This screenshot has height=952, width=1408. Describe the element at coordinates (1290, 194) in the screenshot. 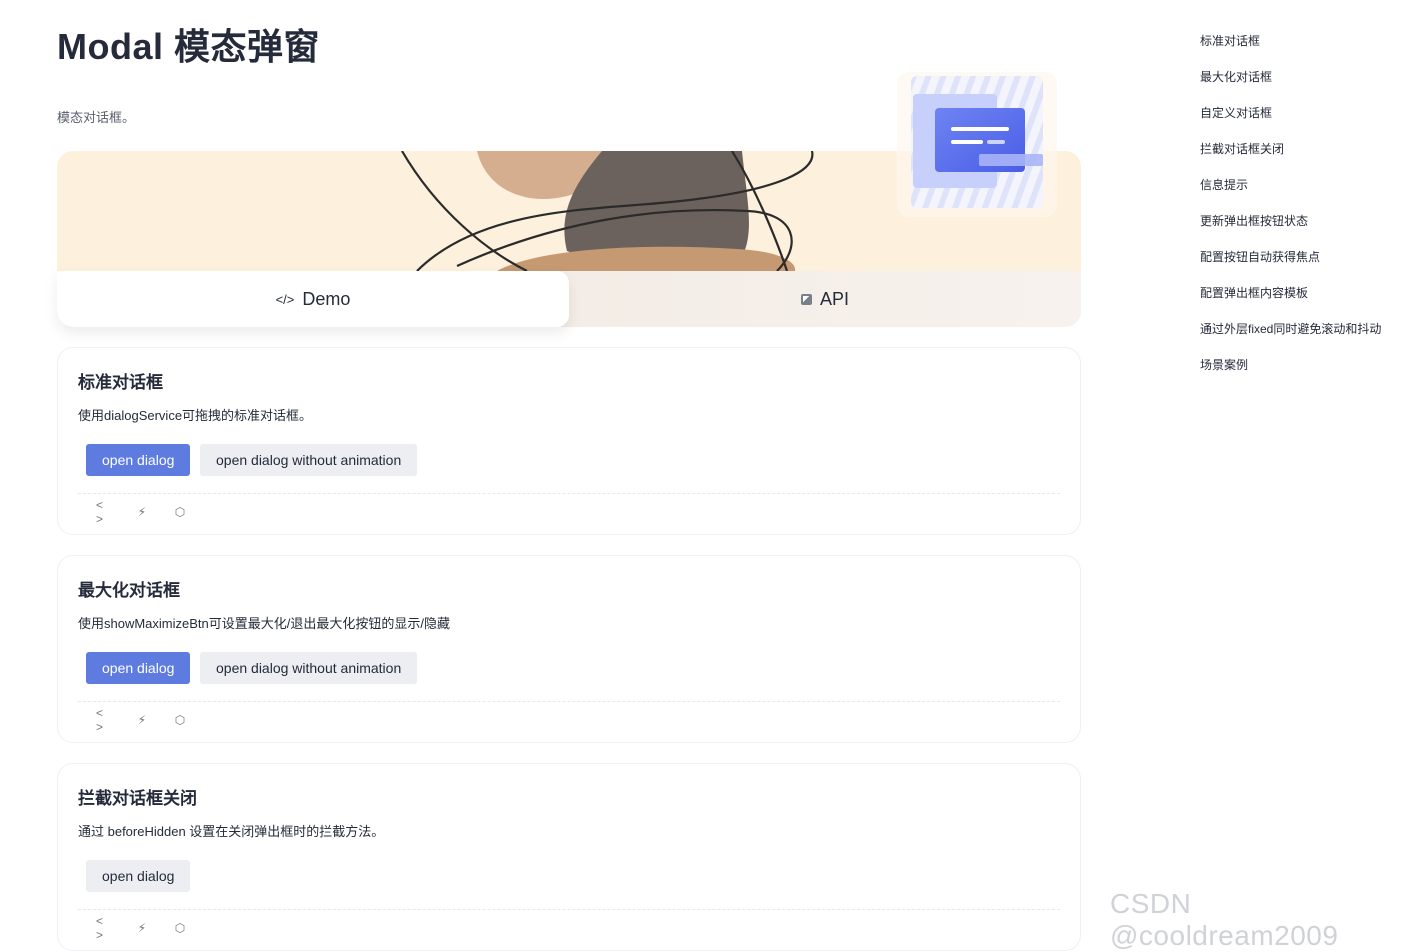

I see `toc-item: 信息提示` at that location.